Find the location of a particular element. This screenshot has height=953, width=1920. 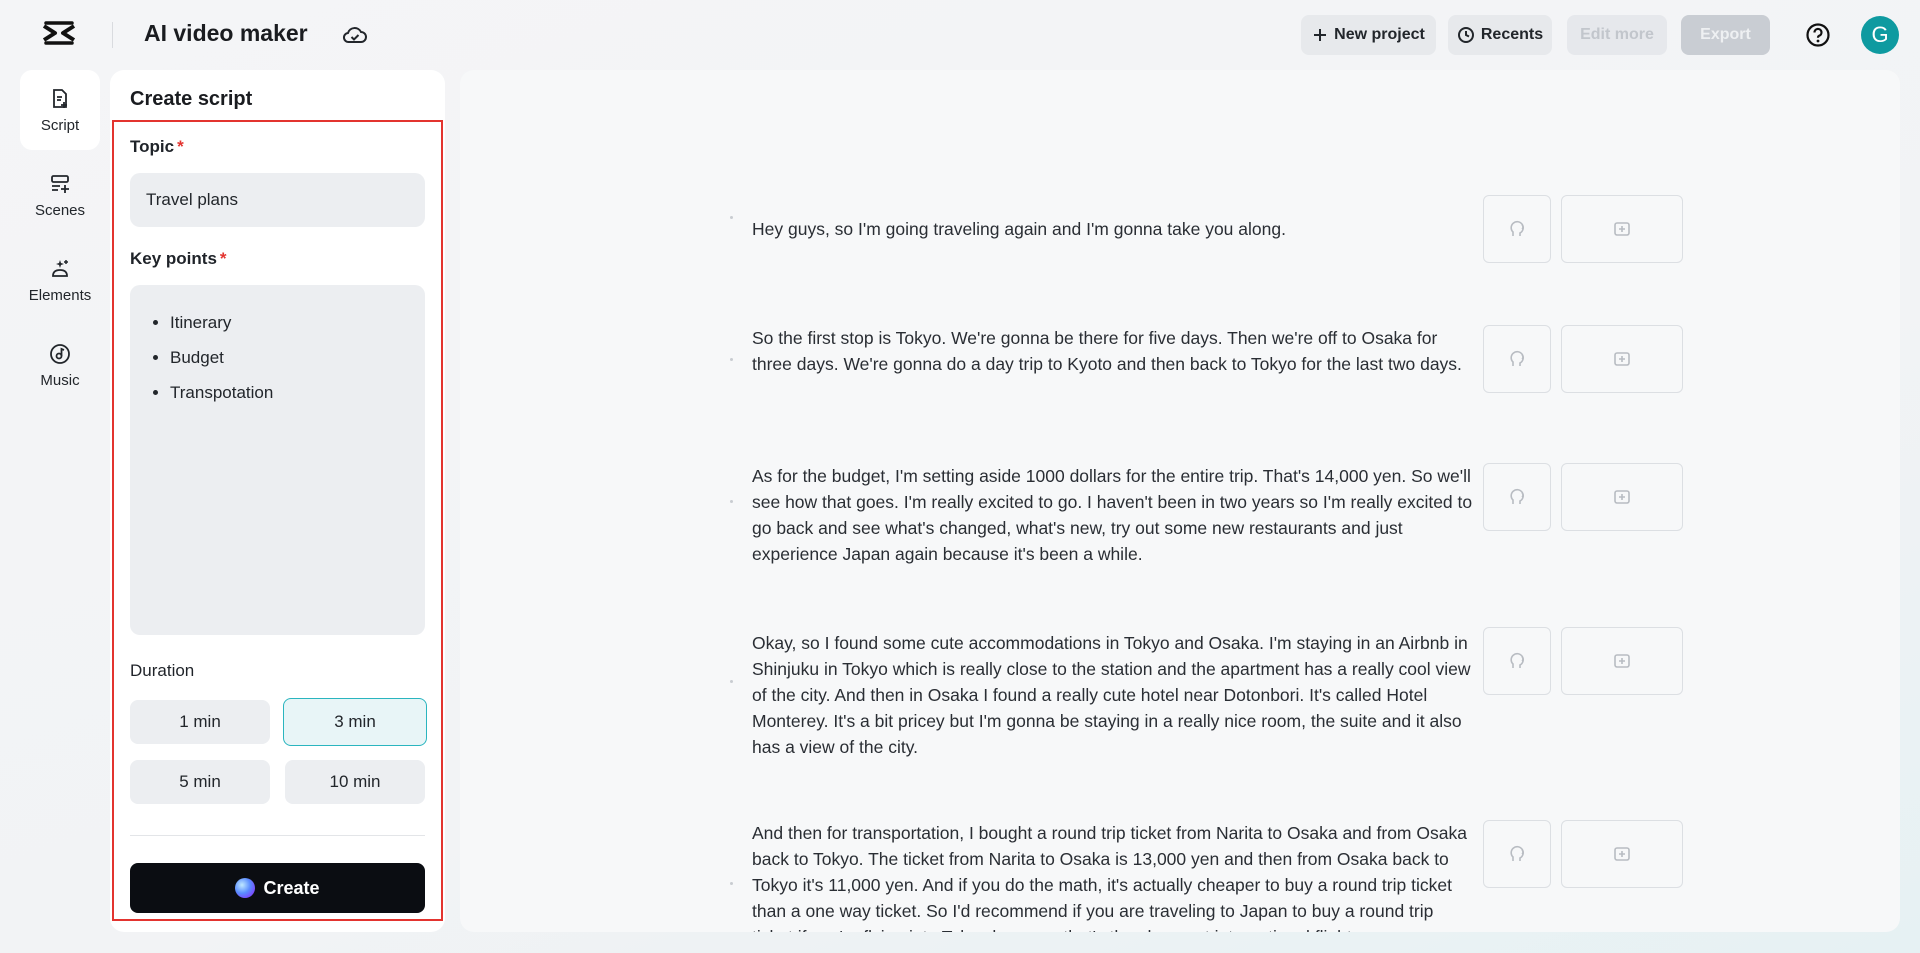

header-divider is located at coordinates (112, 35).